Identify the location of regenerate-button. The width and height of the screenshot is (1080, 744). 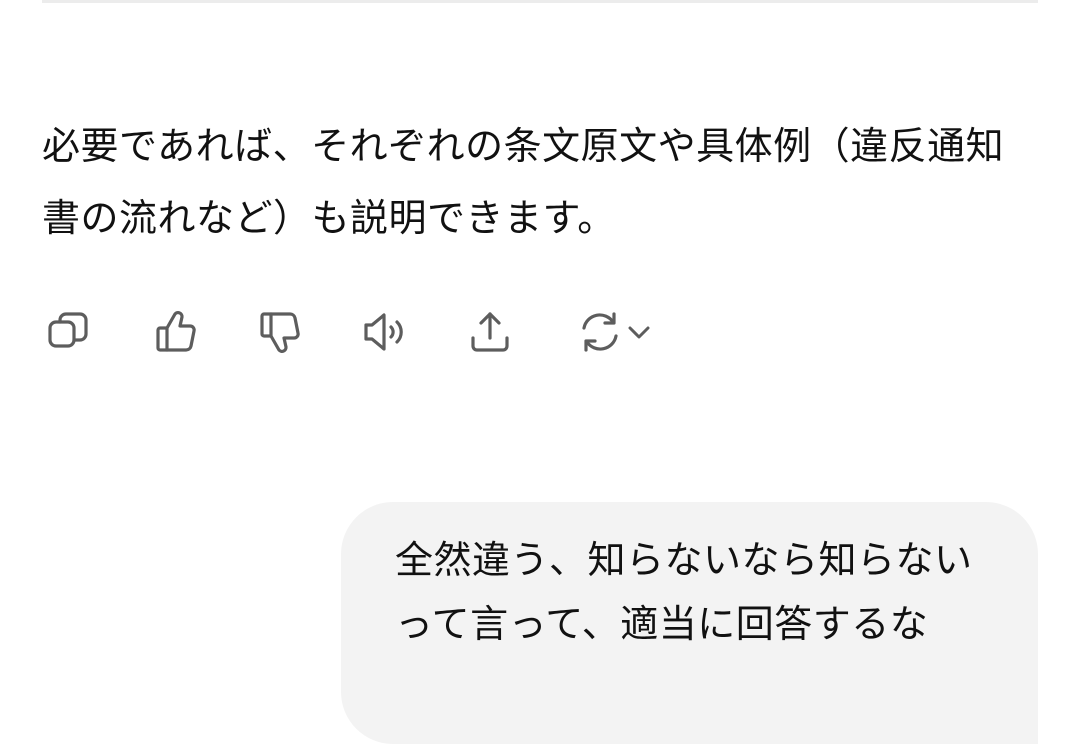
(615, 332).